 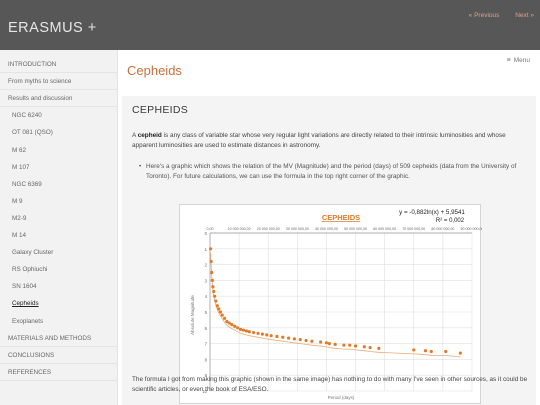 I want to click on x-tick-label: 10 000 000,00, so click(x=239, y=229).